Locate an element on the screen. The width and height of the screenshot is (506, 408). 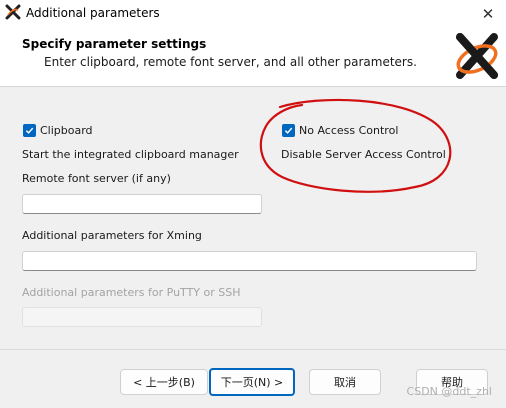
putty-params-input is located at coordinates (142, 317).